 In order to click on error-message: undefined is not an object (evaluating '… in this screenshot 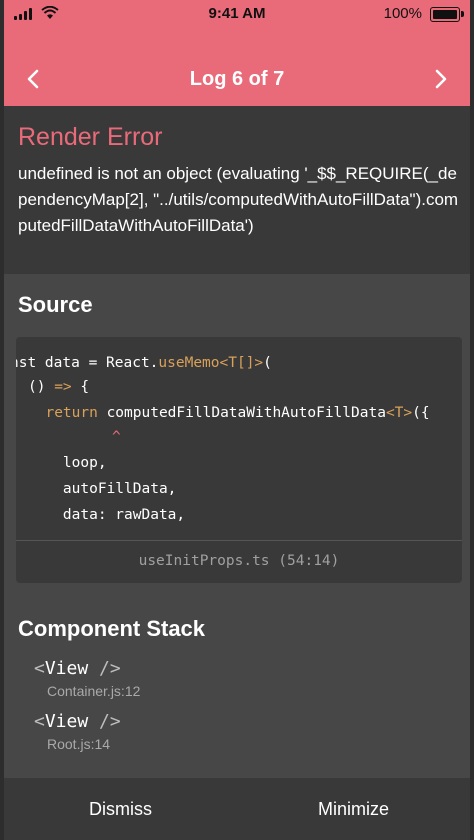, I will do `click(238, 199)`.